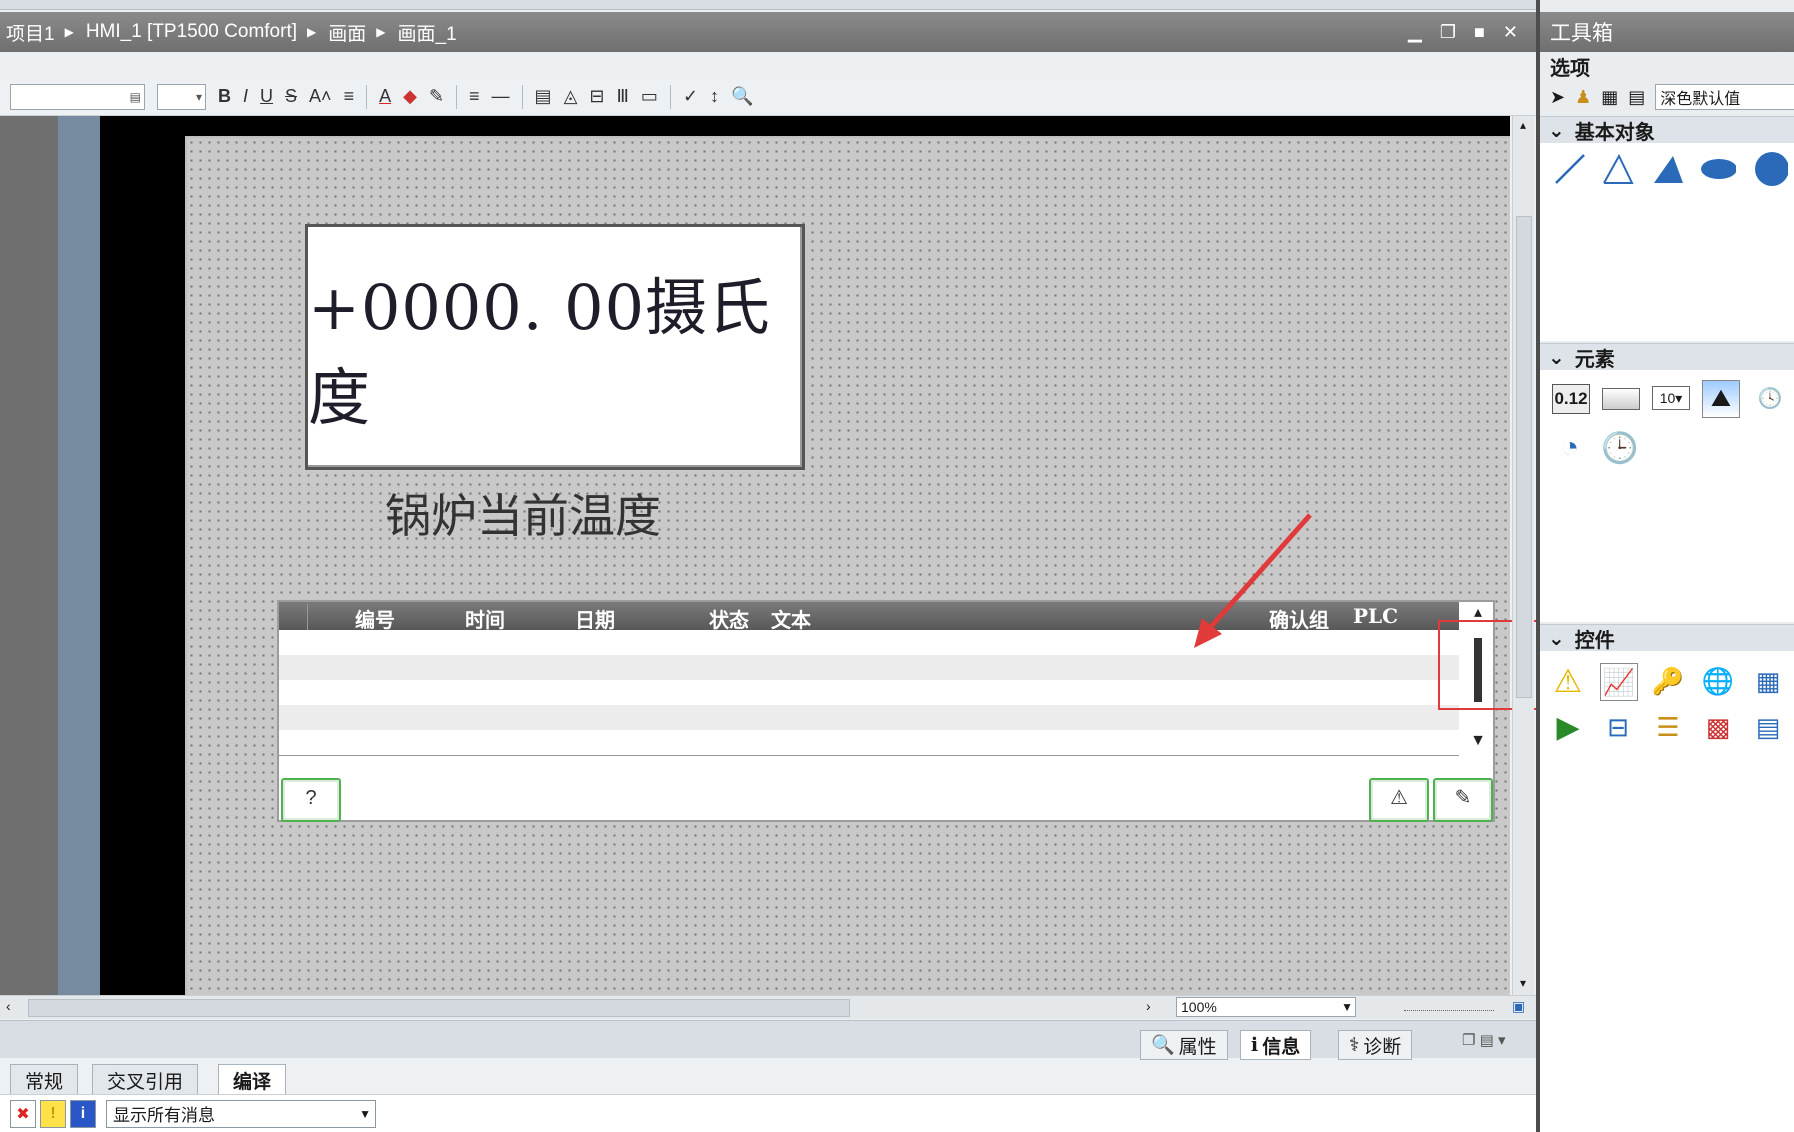 The width and height of the screenshot is (1794, 1132). What do you see at coordinates (596, 96) in the screenshot?
I see `distribute-icon: ⊟` at bounding box center [596, 96].